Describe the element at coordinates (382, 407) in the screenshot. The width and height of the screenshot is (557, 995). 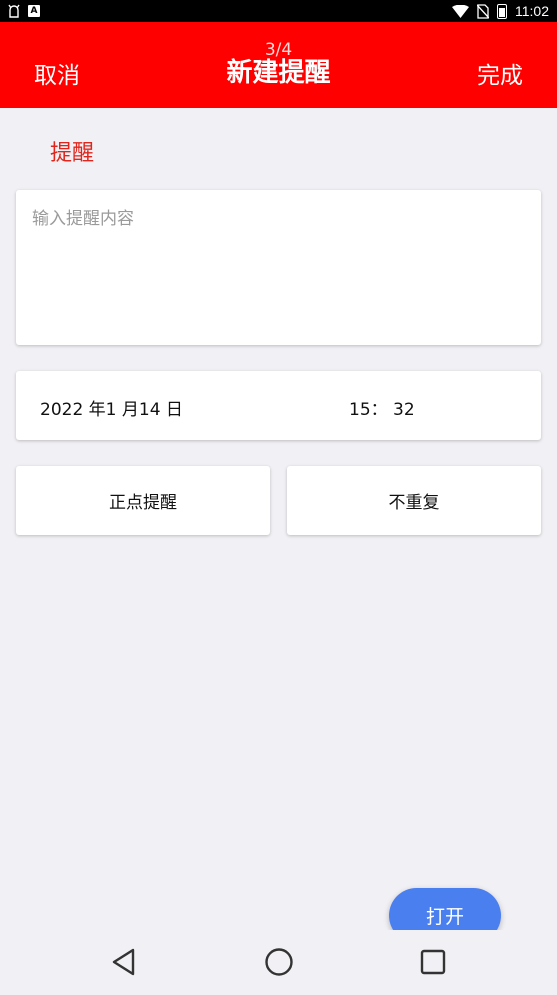
I see `time-picker: 15： 32` at that location.